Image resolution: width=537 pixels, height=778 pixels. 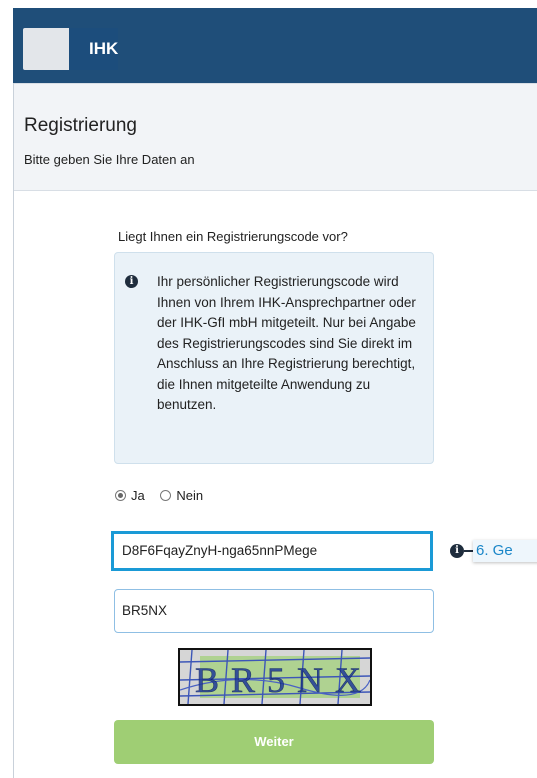 I want to click on radio-ja-circle, so click(x=120, y=495).